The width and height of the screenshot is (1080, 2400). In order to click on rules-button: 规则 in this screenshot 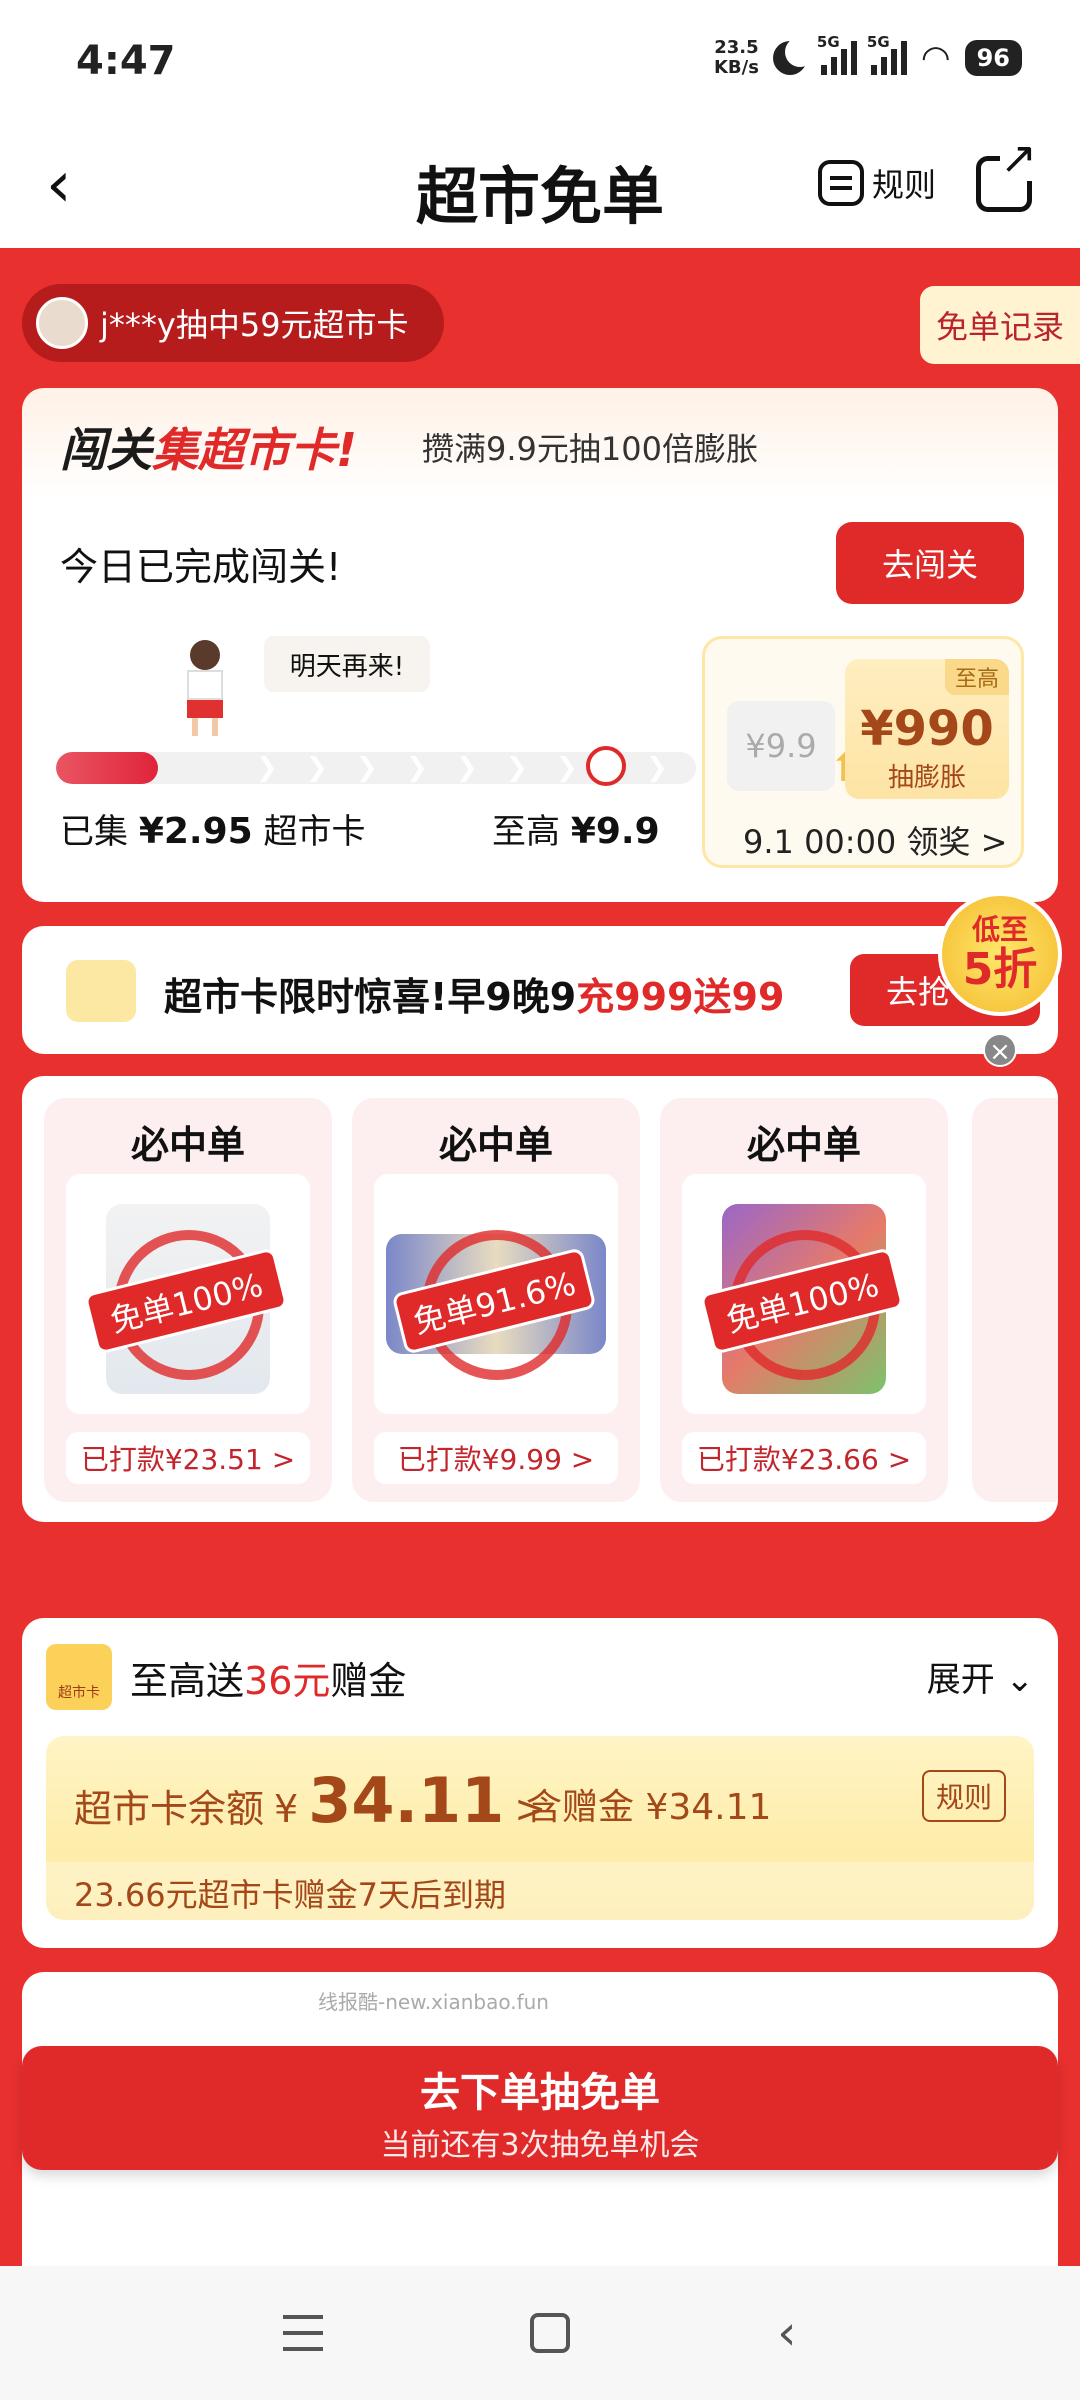, I will do `click(876, 183)`.